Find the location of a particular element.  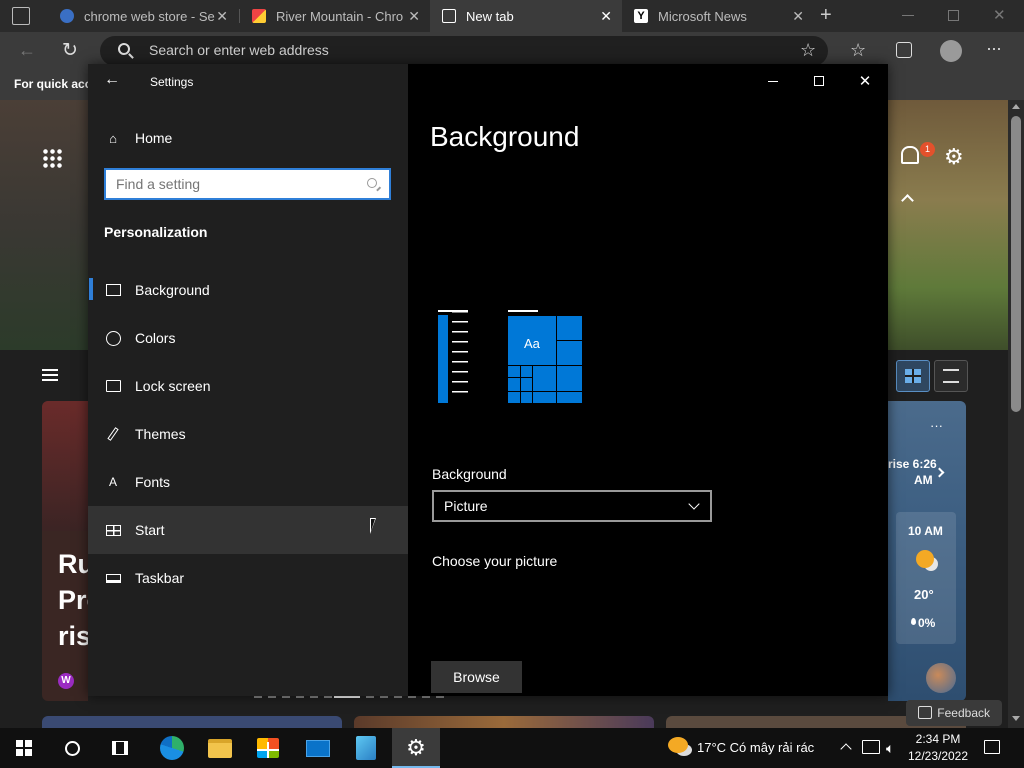

taskbar-mail is located at coordinates (318, 748).